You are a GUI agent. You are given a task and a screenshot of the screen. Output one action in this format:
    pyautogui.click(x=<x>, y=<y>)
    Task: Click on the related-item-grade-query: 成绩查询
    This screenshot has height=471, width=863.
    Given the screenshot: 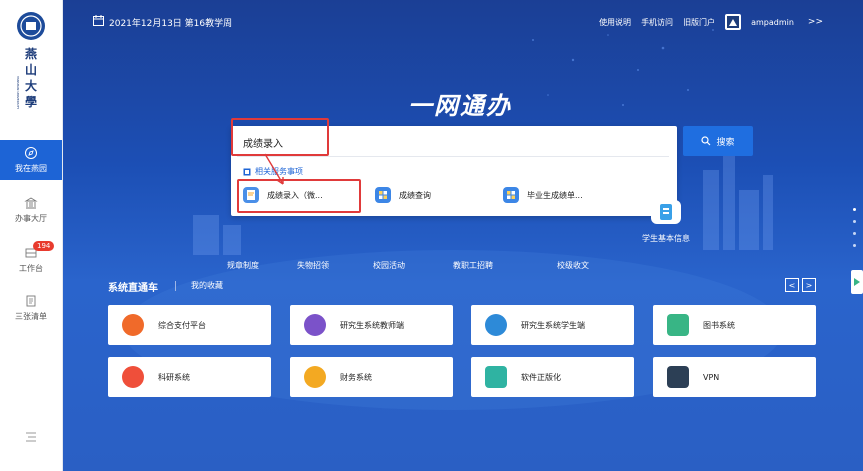 What is the action you would take?
    pyautogui.click(x=403, y=195)
    